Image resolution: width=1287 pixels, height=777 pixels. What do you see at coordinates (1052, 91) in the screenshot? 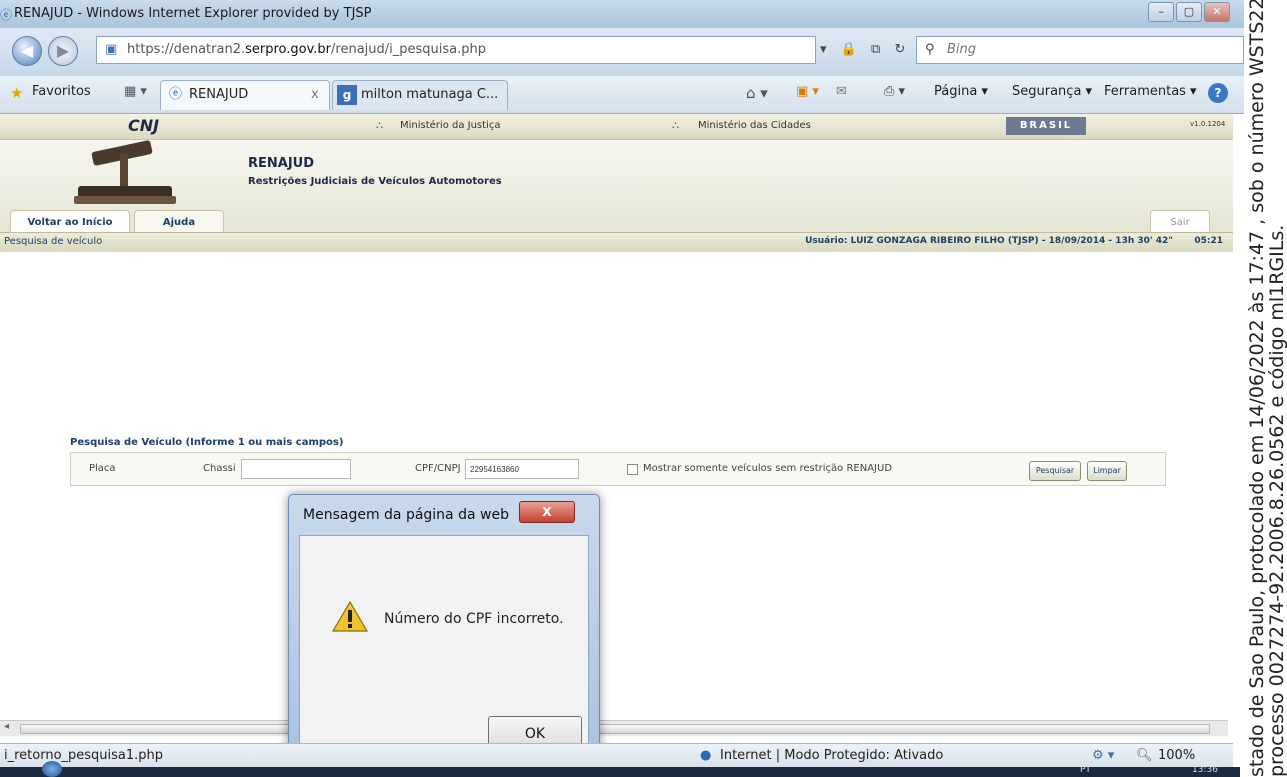
I see `security-menu: Segurança ▾` at bounding box center [1052, 91].